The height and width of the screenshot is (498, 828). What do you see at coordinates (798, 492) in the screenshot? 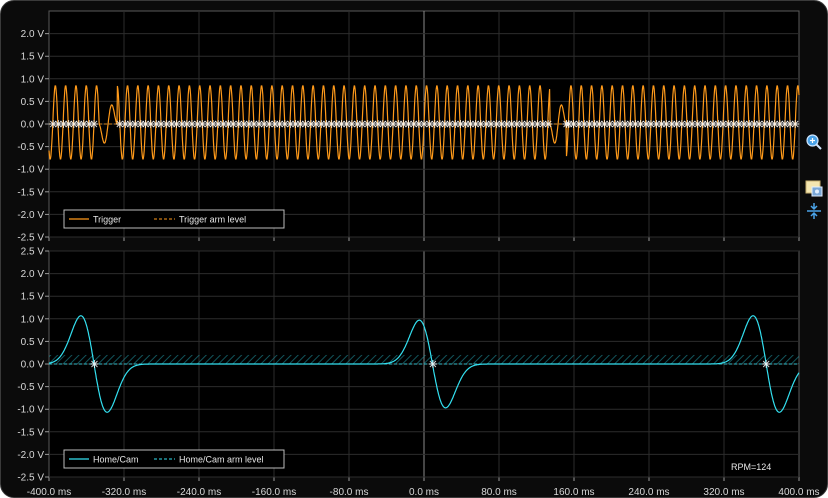
I see `x-tick-label: 400.0 ms` at bounding box center [798, 492].